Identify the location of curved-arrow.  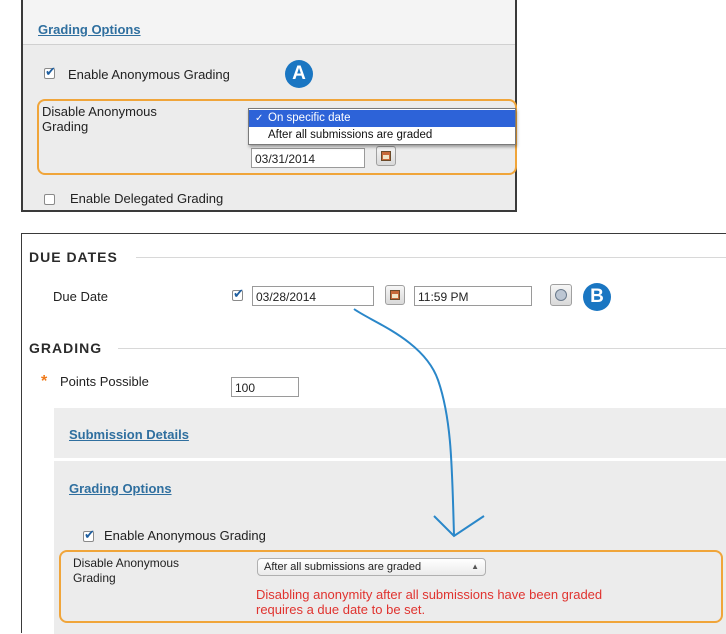
(419, 423).